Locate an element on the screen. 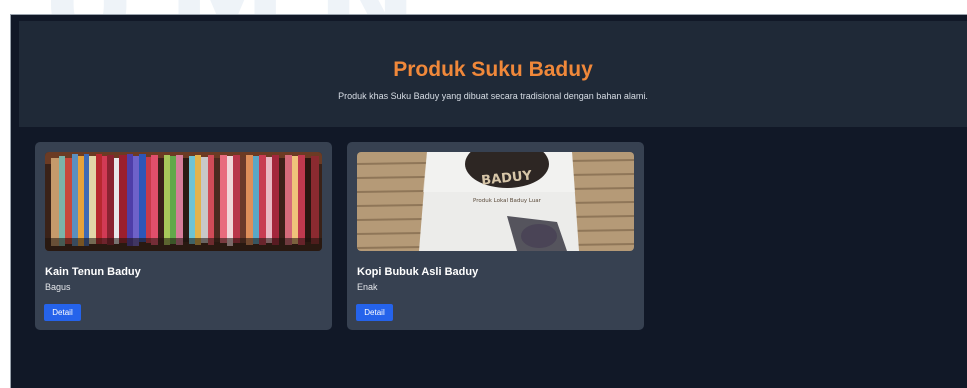 The width and height of the screenshot is (967, 388). product-description: Bagus is located at coordinates (58, 287).